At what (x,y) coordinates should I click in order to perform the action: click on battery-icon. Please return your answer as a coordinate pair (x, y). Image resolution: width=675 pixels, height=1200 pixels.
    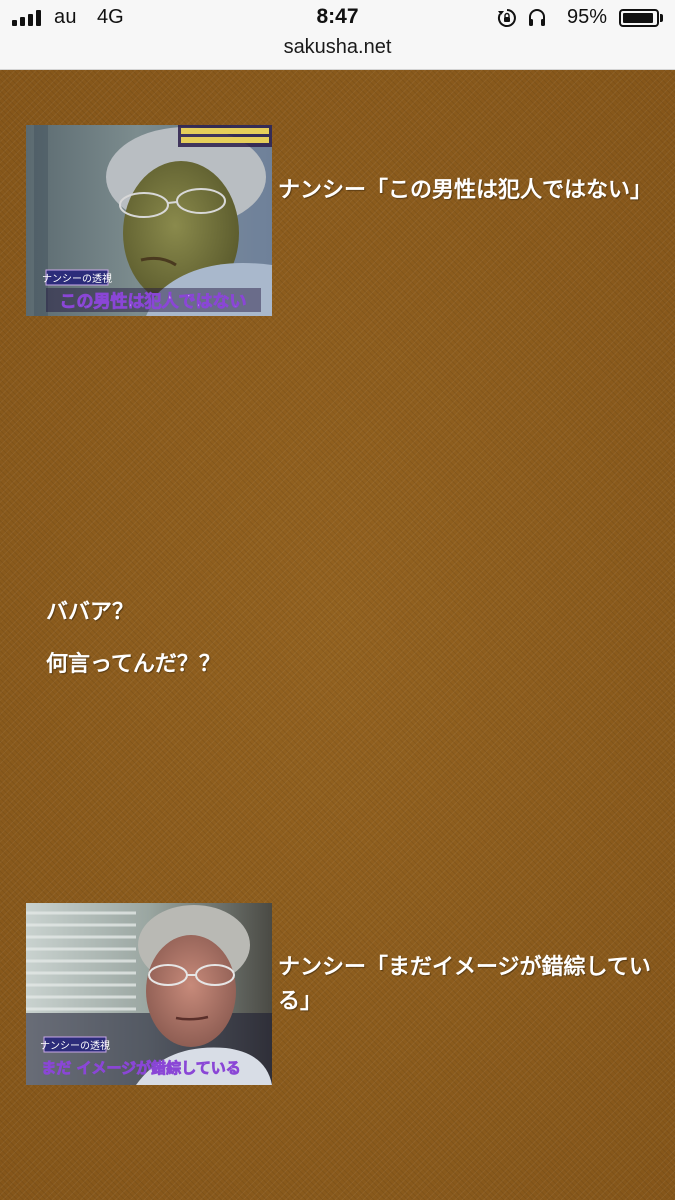
    Looking at the image, I should click on (639, 18).